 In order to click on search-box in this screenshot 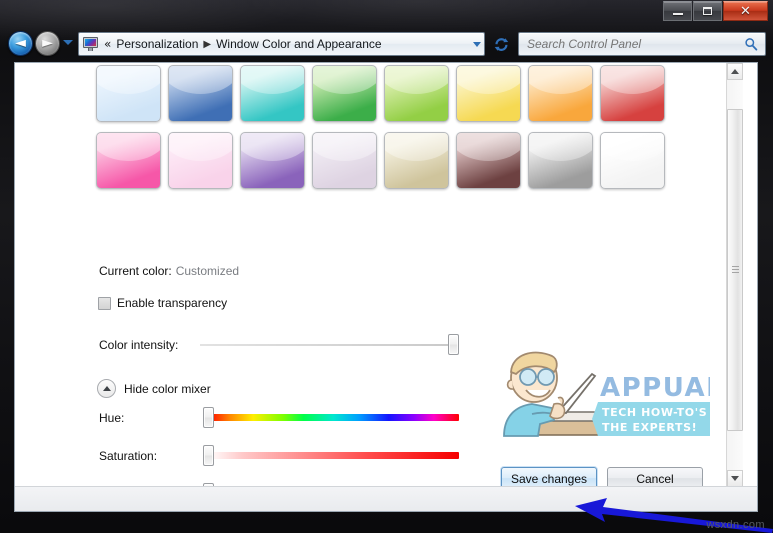, I will do `click(642, 44)`.